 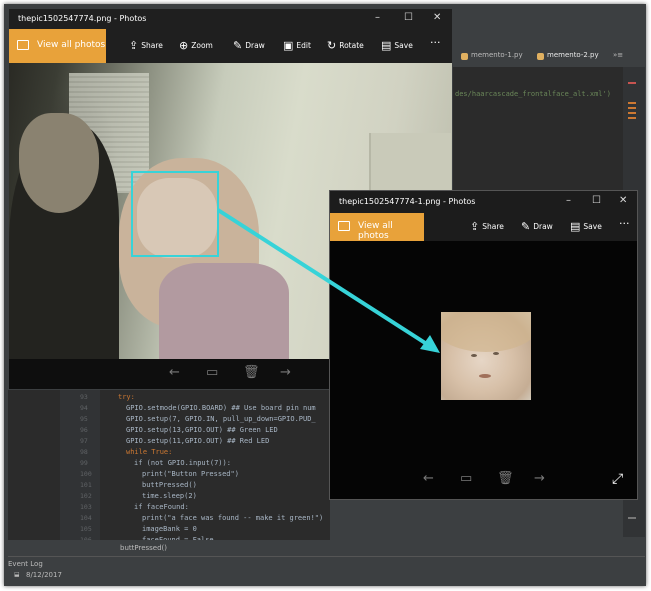 I want to click on annotation-arrow, so click(x=328, y=280).